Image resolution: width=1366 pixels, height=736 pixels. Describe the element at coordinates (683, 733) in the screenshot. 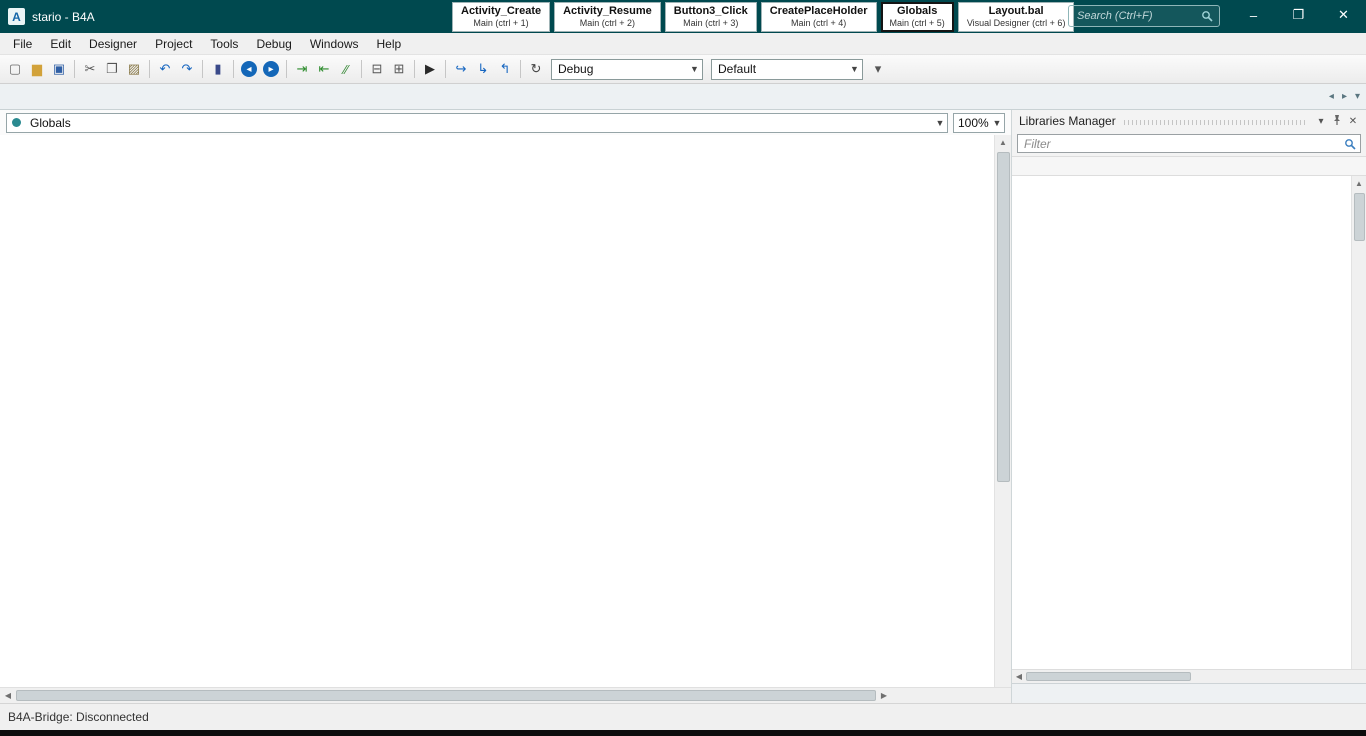

I see `windows-taskbar` at that location.